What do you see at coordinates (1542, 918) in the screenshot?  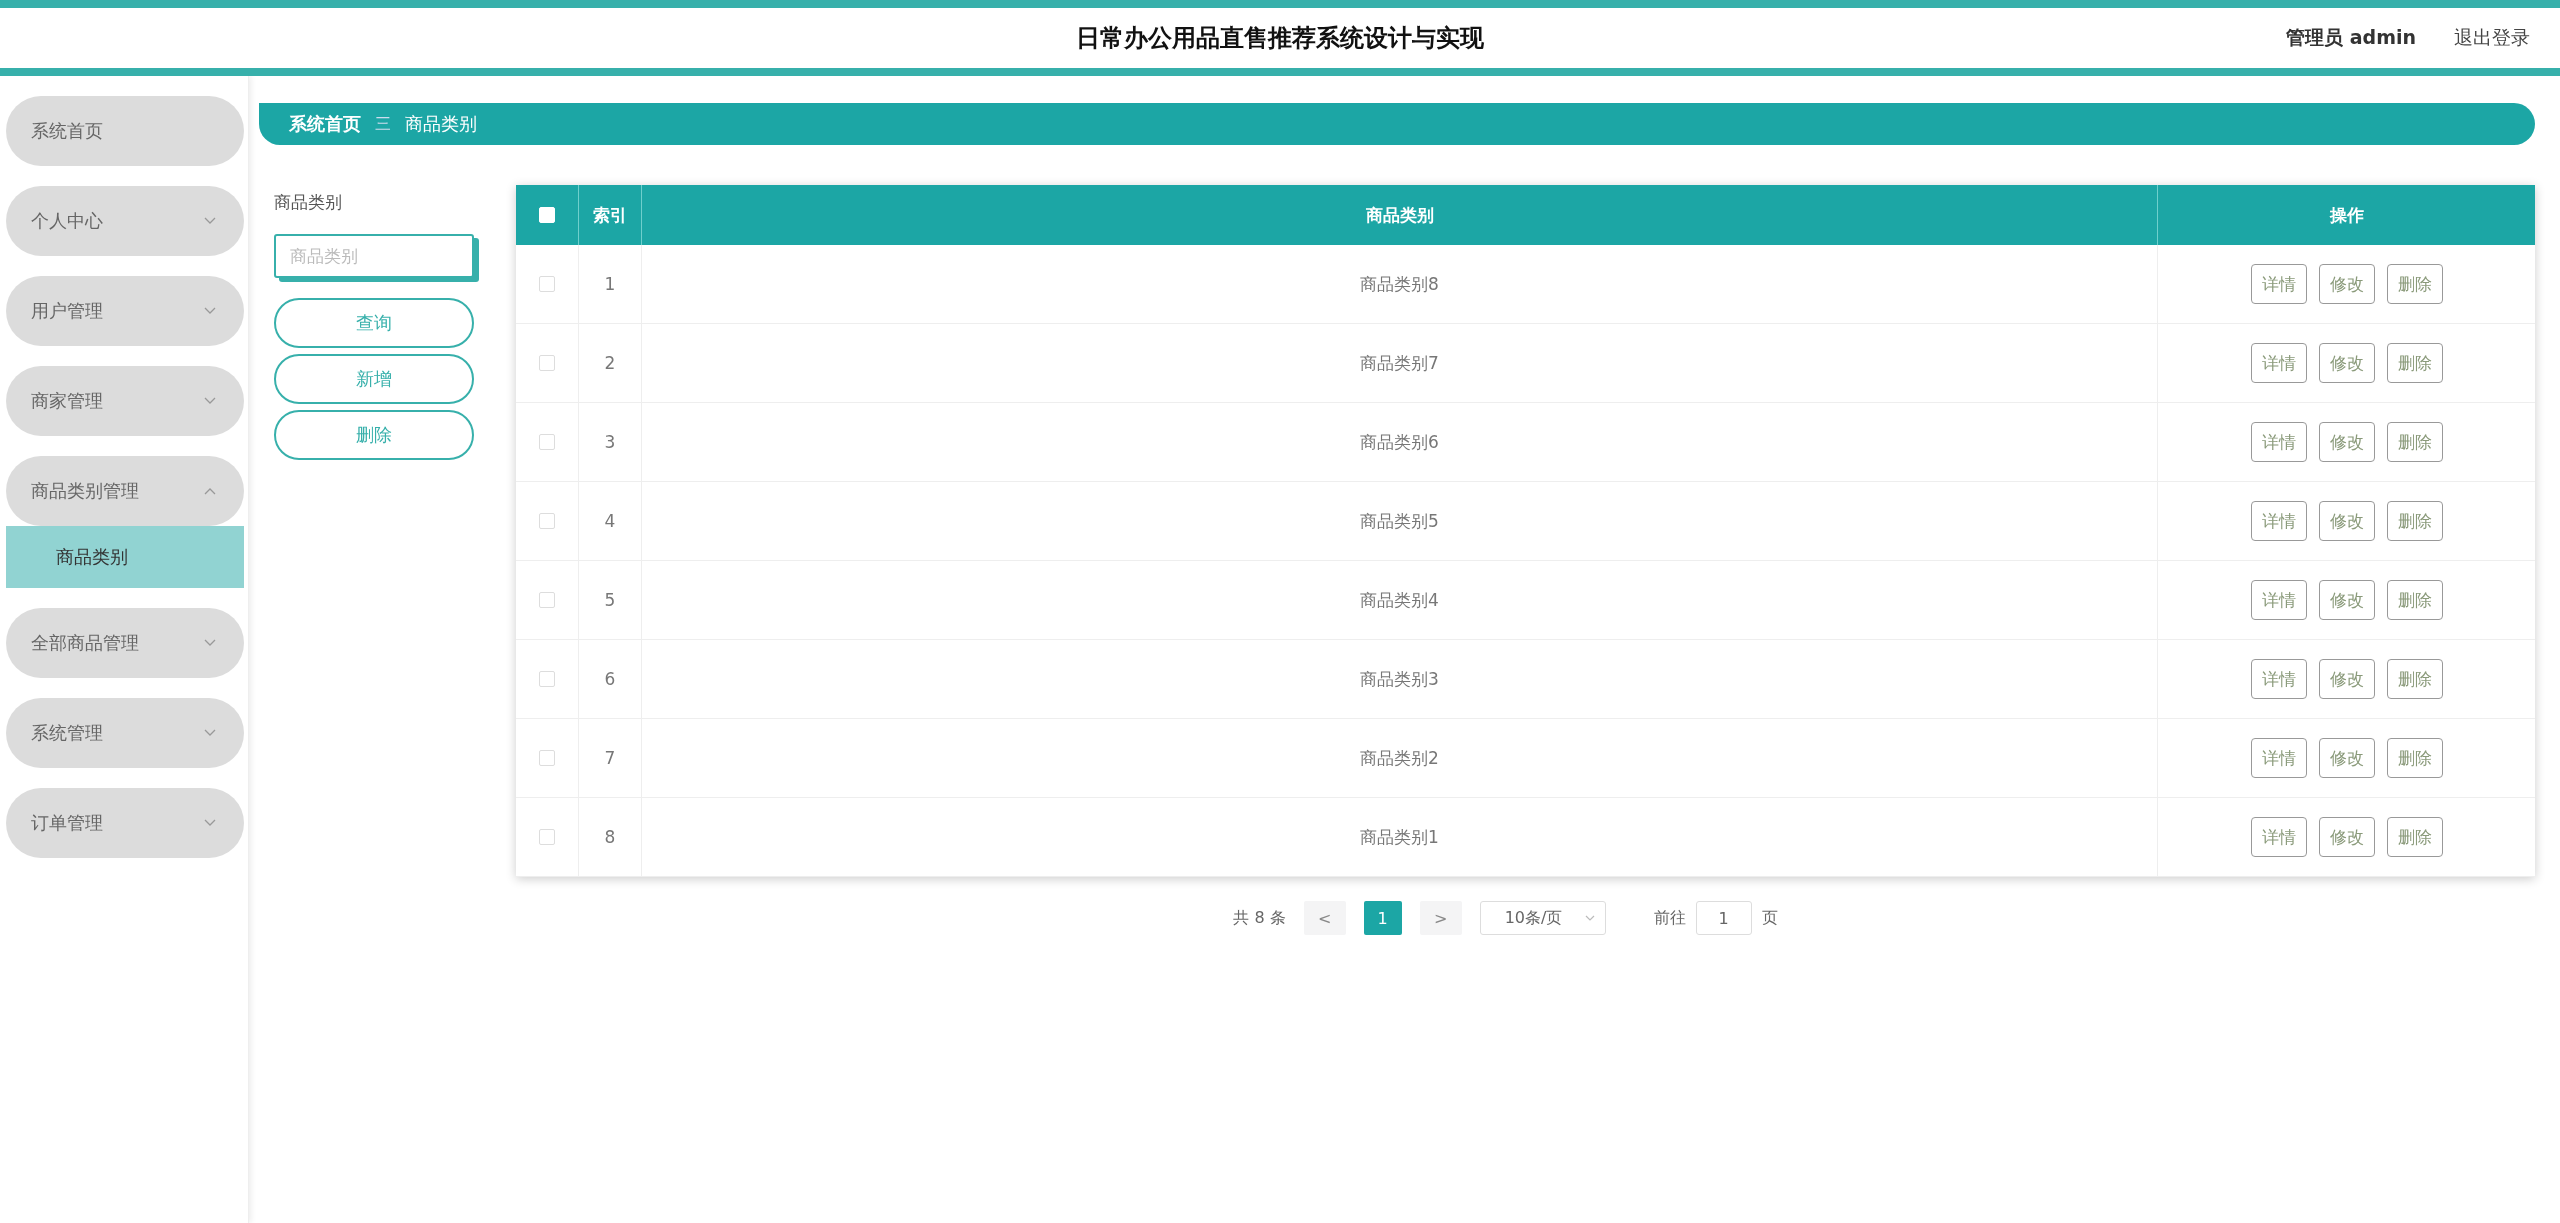 I see `page-size-dropdown: 10条/页` at bounding box center [1542, 918].